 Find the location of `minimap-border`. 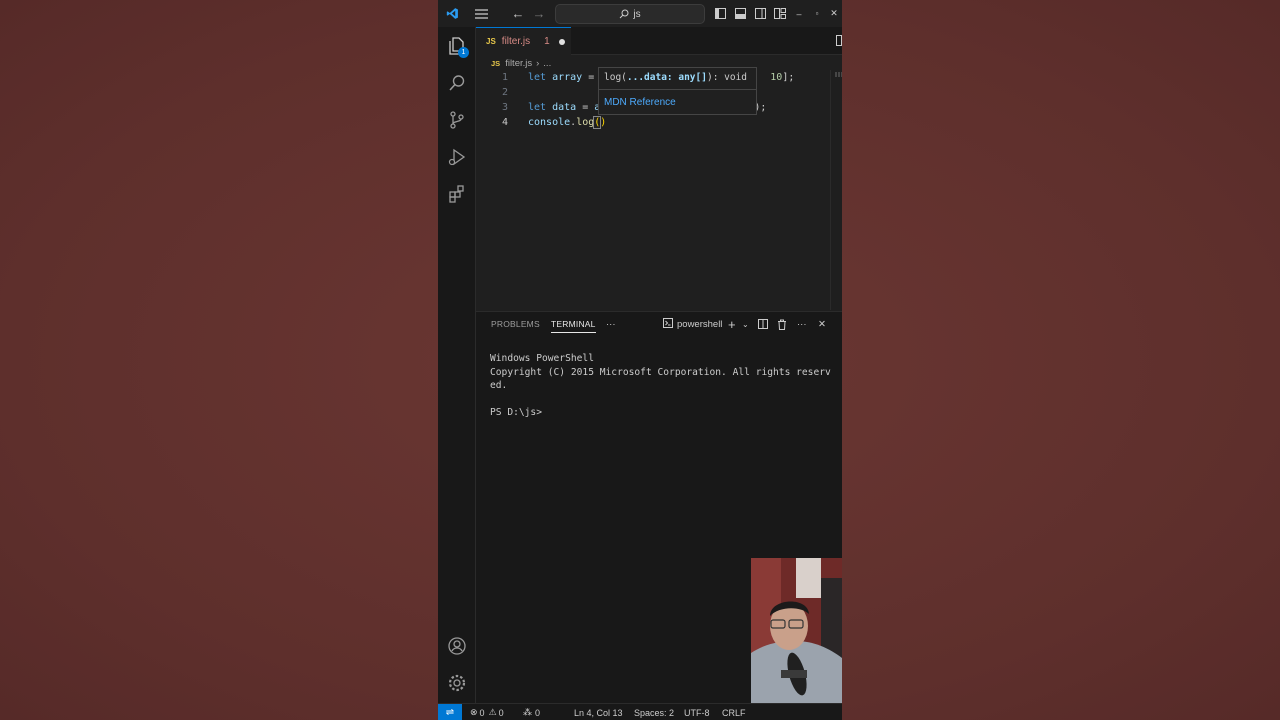

minimap-border is located at coordinates (830, 190).